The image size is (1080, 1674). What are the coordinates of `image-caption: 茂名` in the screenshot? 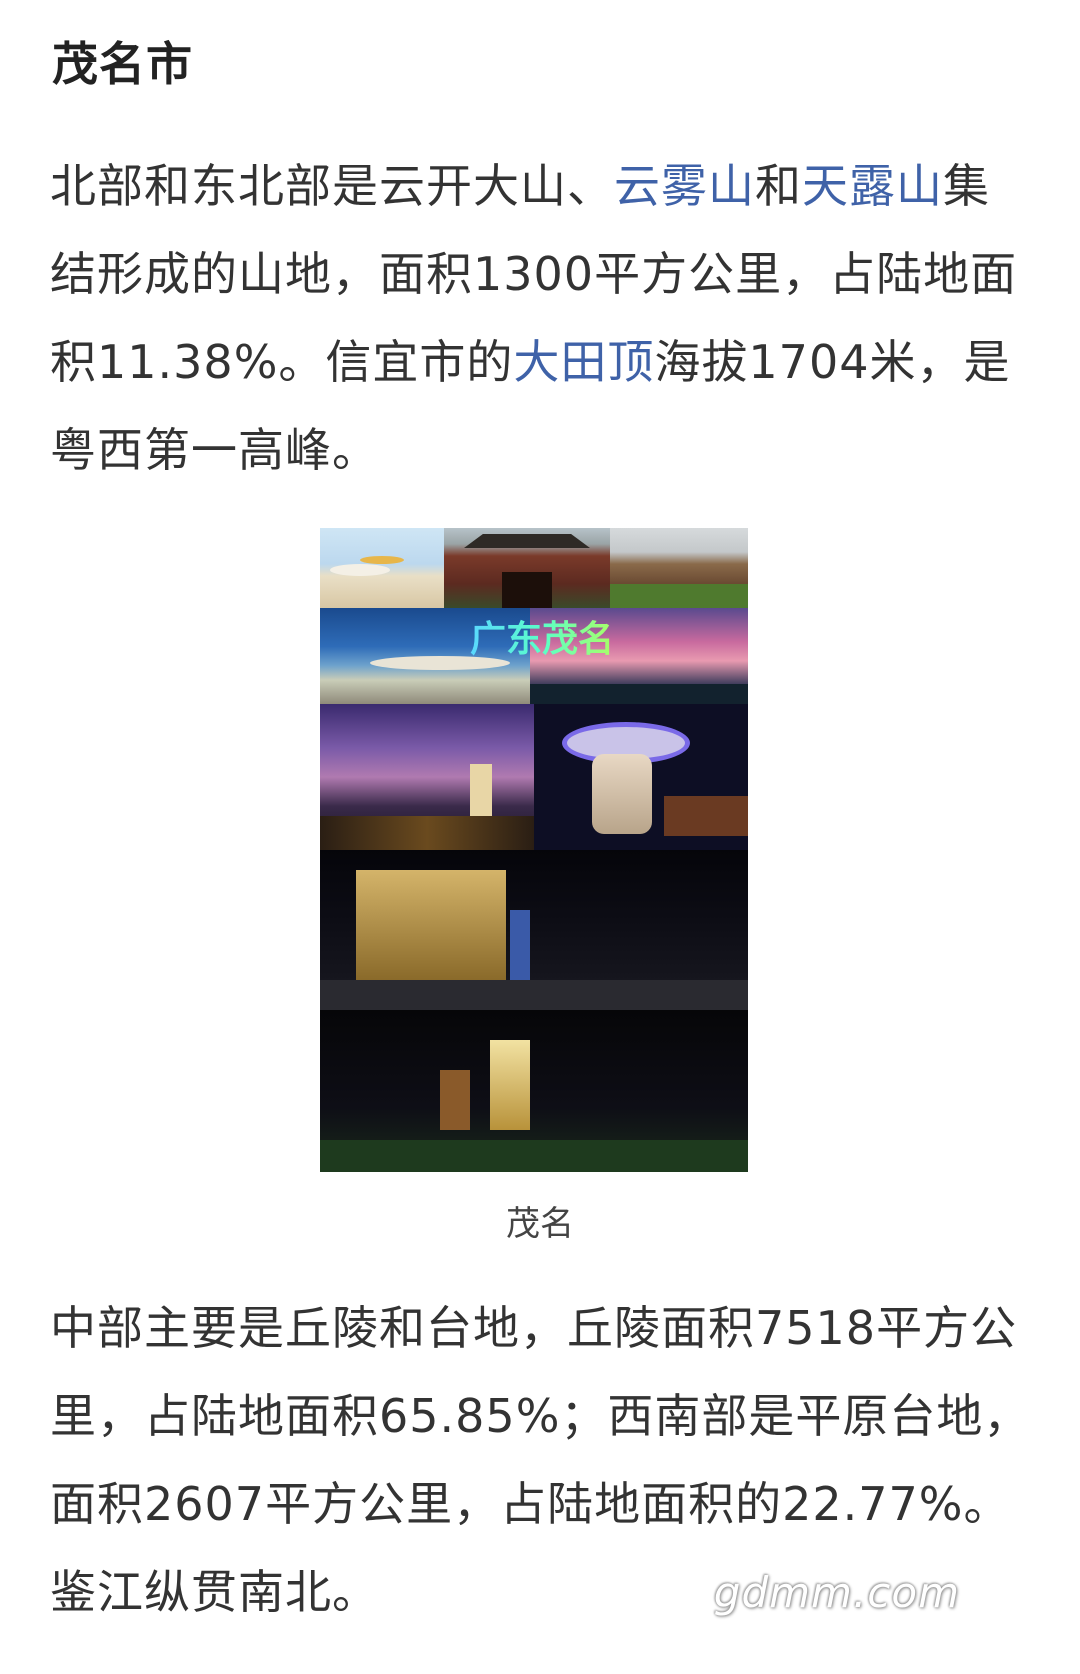 It's located at (540, 1224).